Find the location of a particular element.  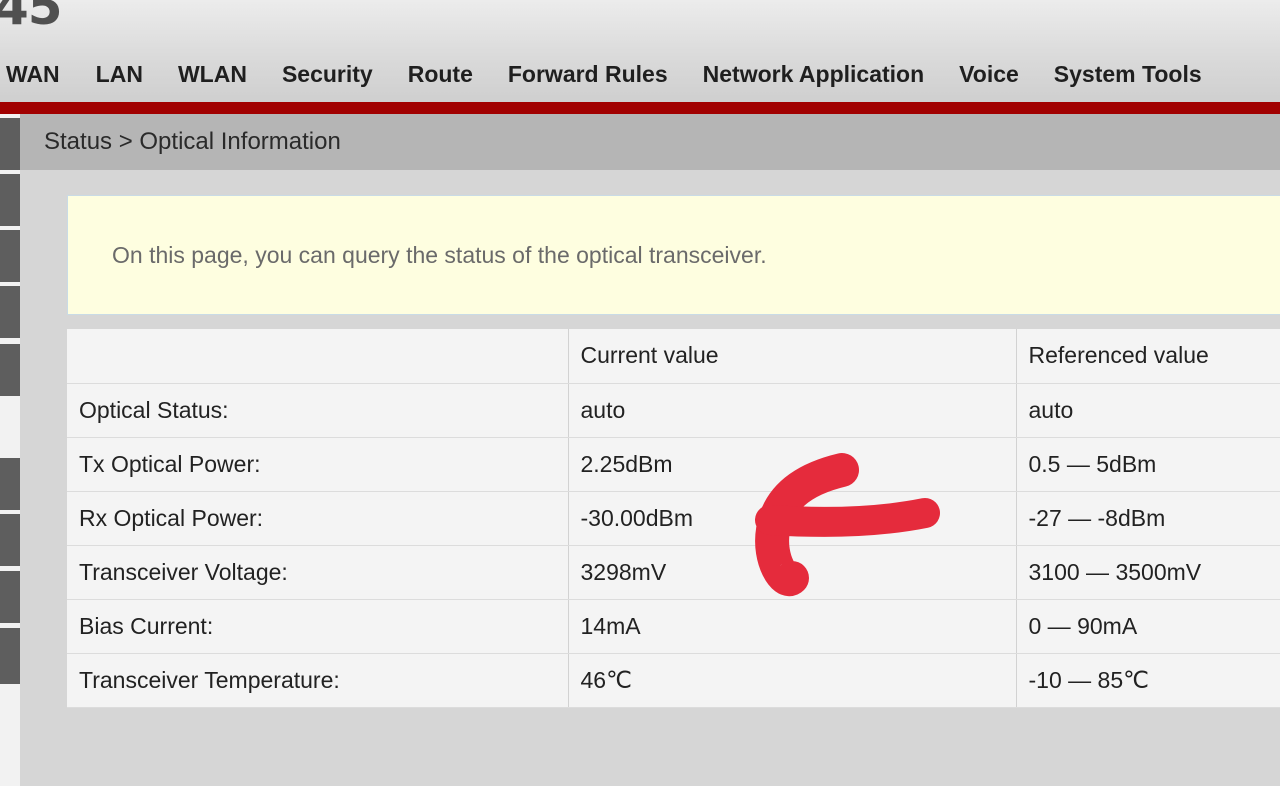

row-label: Tx Optical Power: is located at coordinates (317, 464).